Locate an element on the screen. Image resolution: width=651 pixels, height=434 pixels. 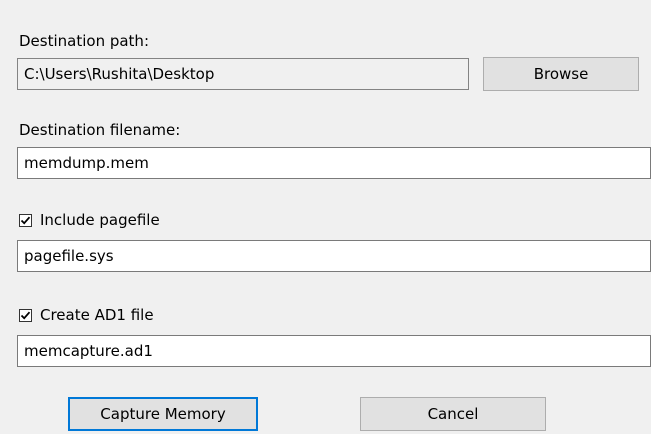
destination-path-label: Destination path: is located at coordinates (84, 41).